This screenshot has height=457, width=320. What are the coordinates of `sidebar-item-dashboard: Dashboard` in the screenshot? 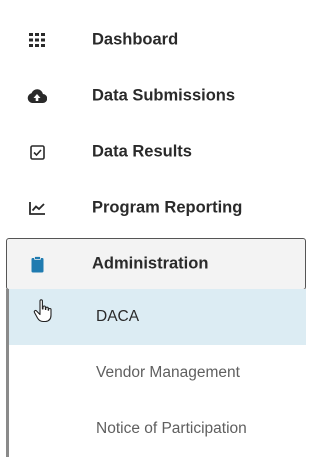 It's located at (153, 40).